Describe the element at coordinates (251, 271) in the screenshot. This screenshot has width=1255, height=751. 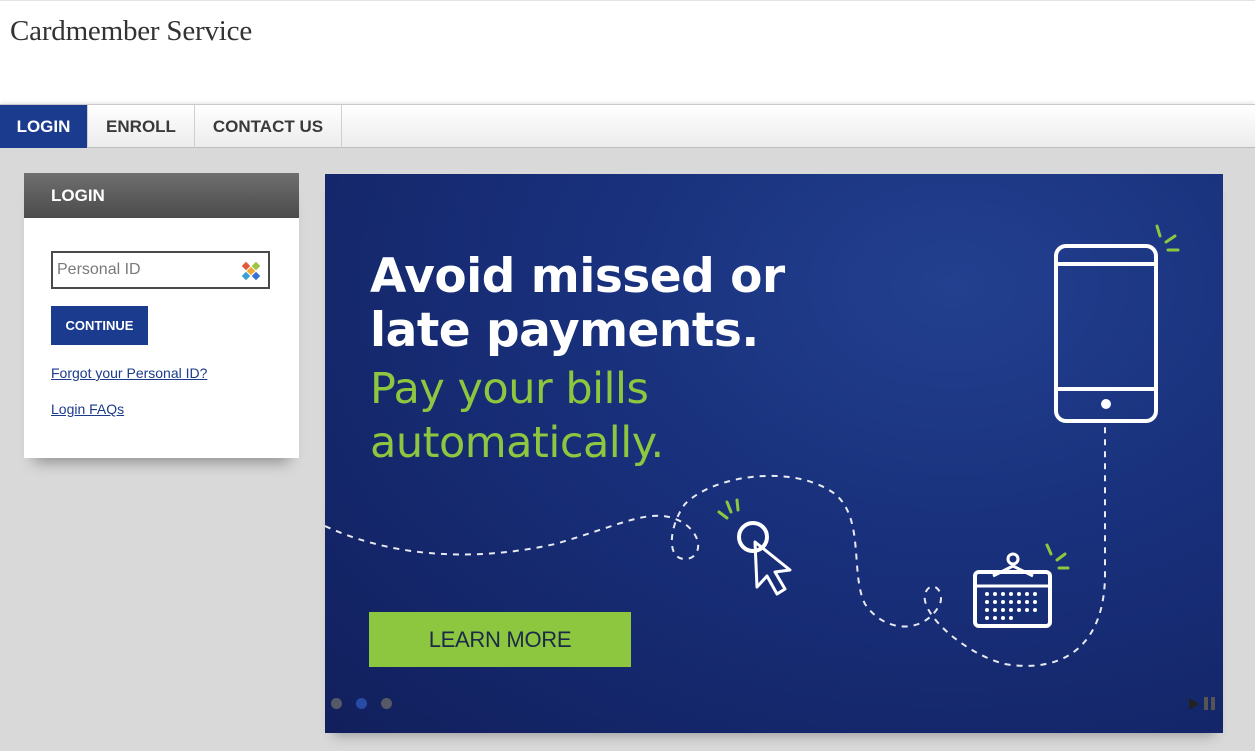
I see `password-manager-icon` at that location.